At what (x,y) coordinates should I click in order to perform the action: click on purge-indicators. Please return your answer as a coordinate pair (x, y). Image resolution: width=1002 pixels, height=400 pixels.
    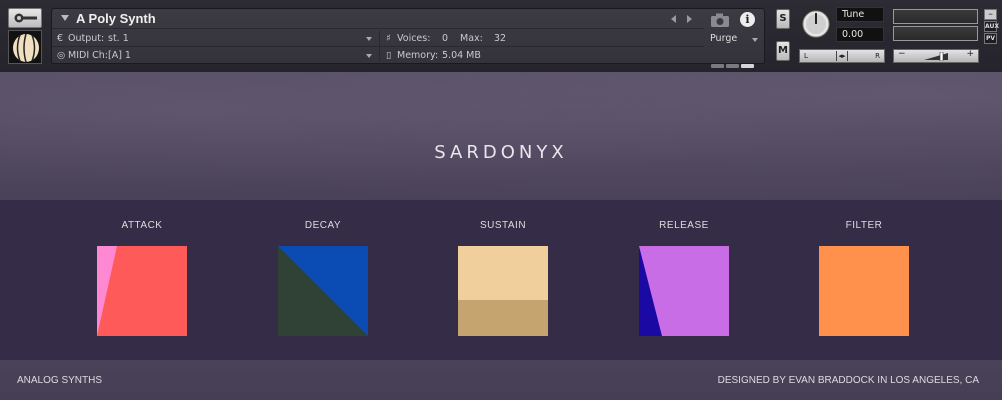
    Looking at the image, I should click on (733, 62).